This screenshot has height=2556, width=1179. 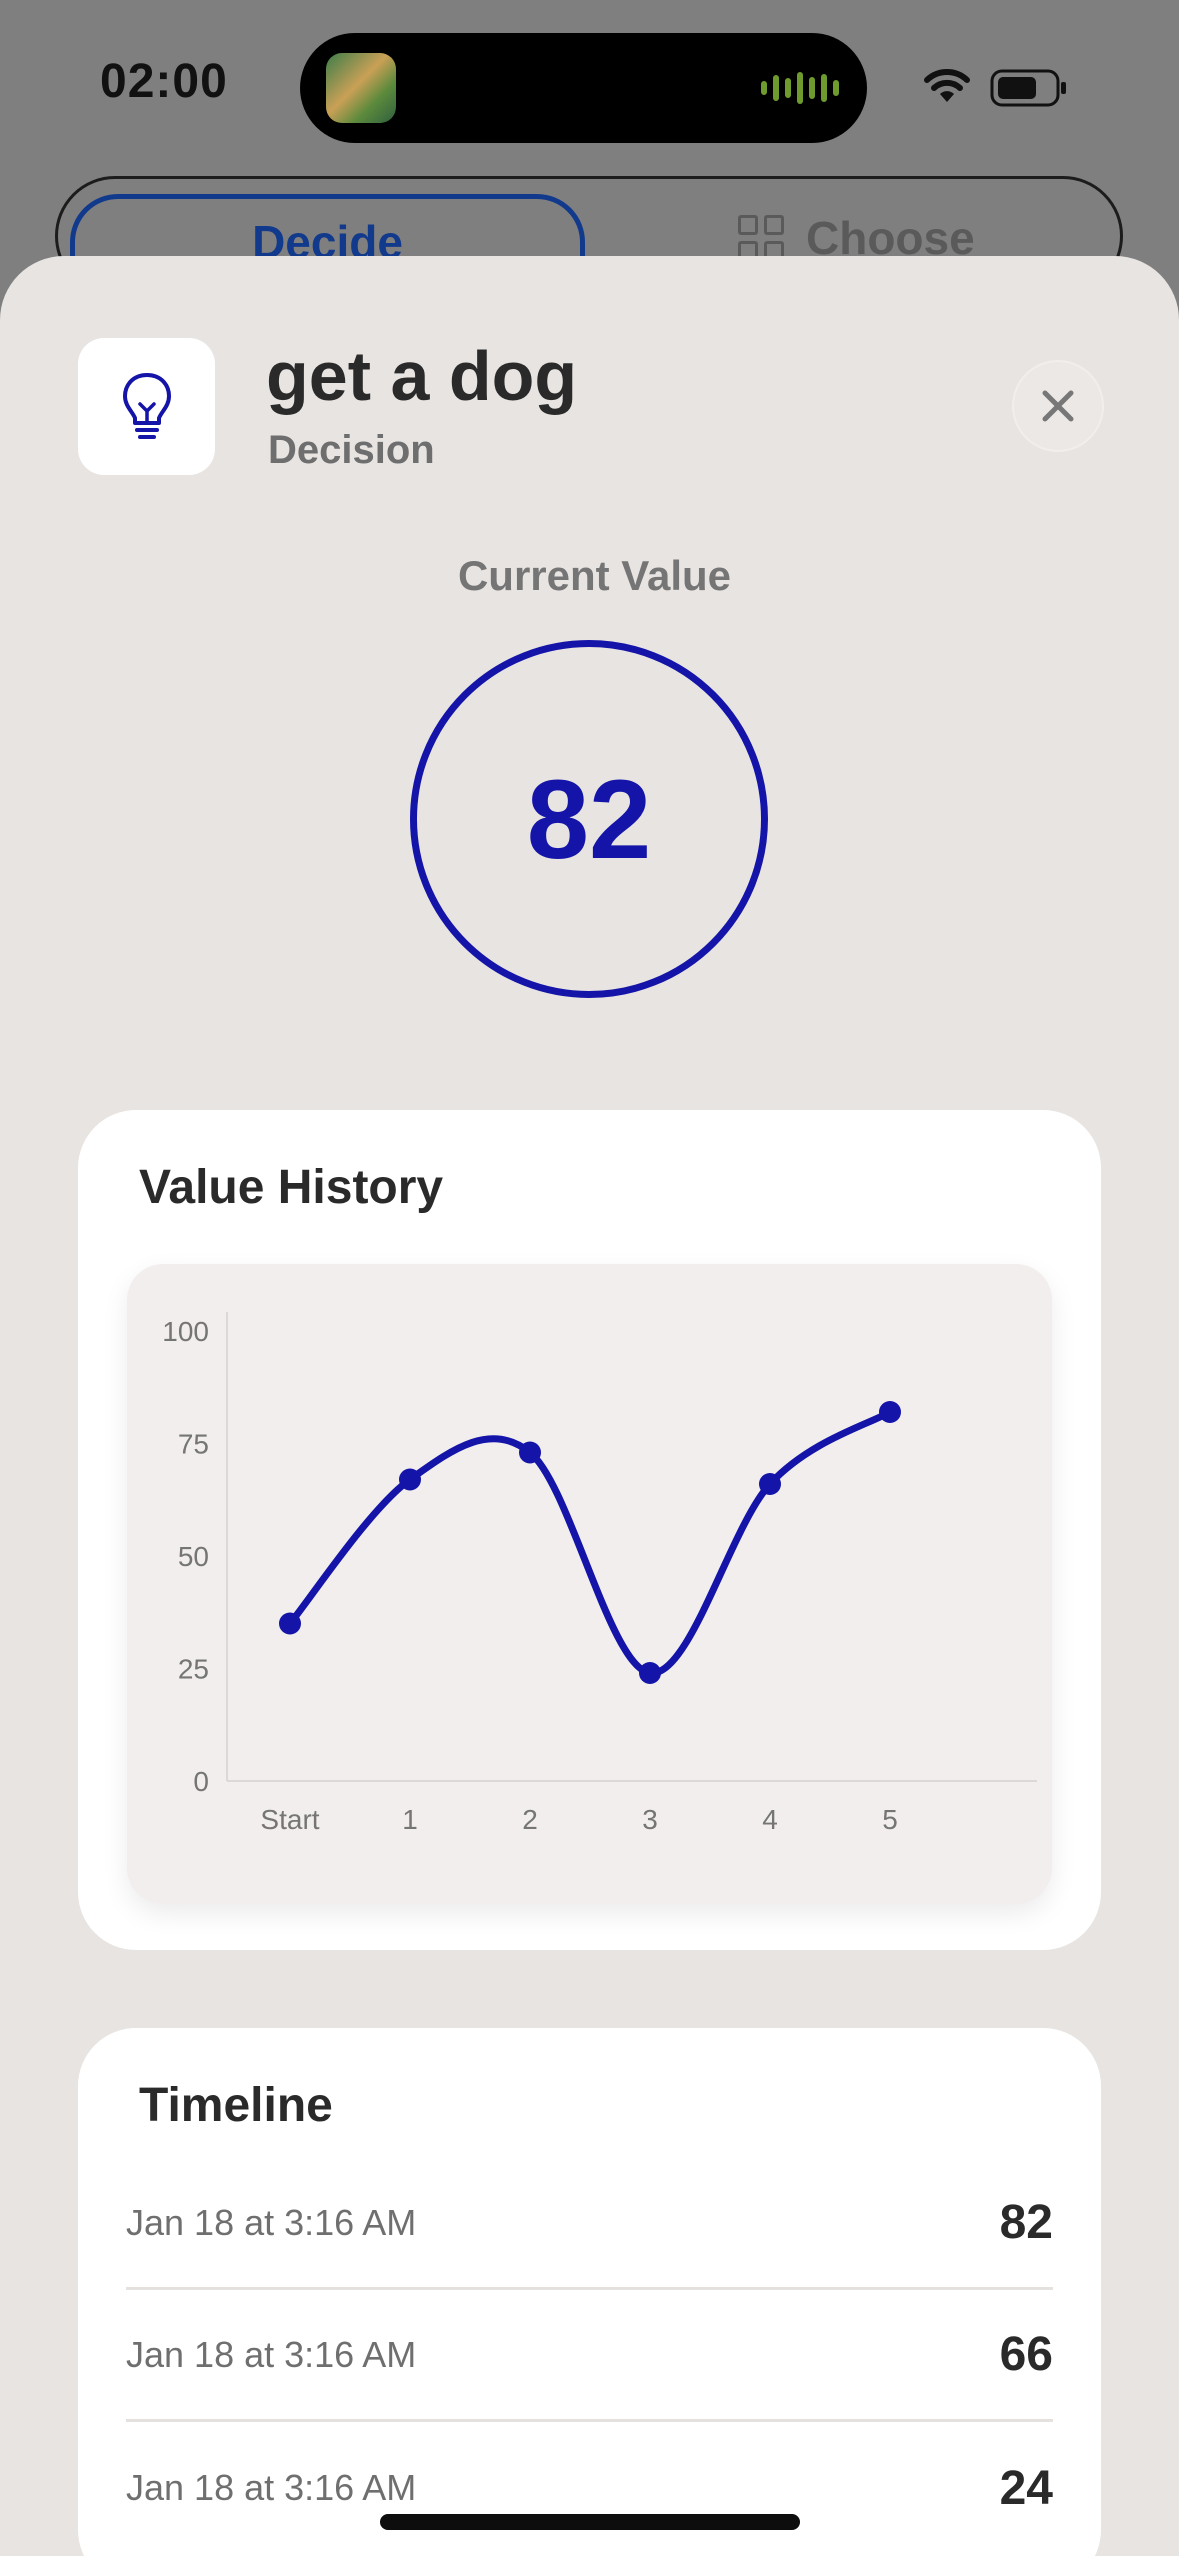 I want to click on timeline-row: Jan 18 at 3:16 AM 66, so click(x=589, y=2356).